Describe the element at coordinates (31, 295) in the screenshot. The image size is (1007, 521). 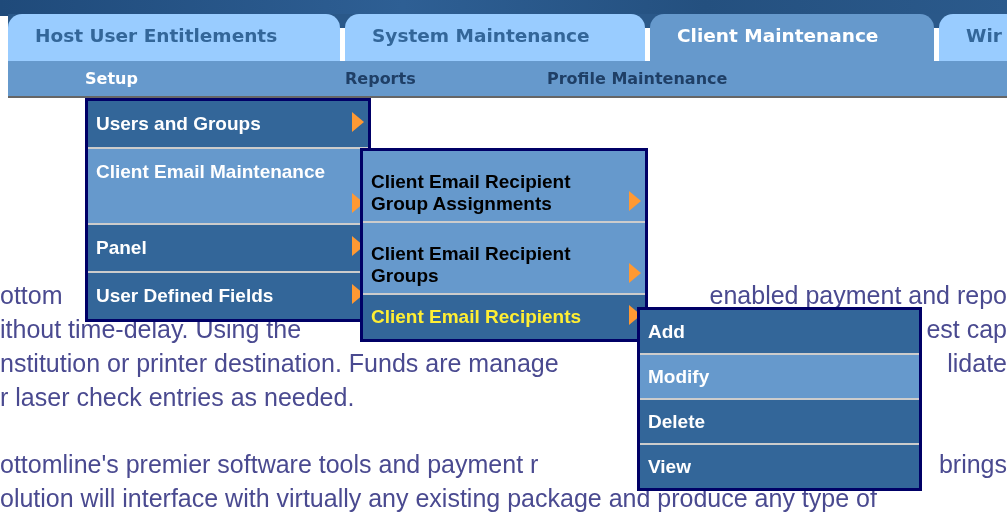
I see `paragraph-text: ottom` at that location.